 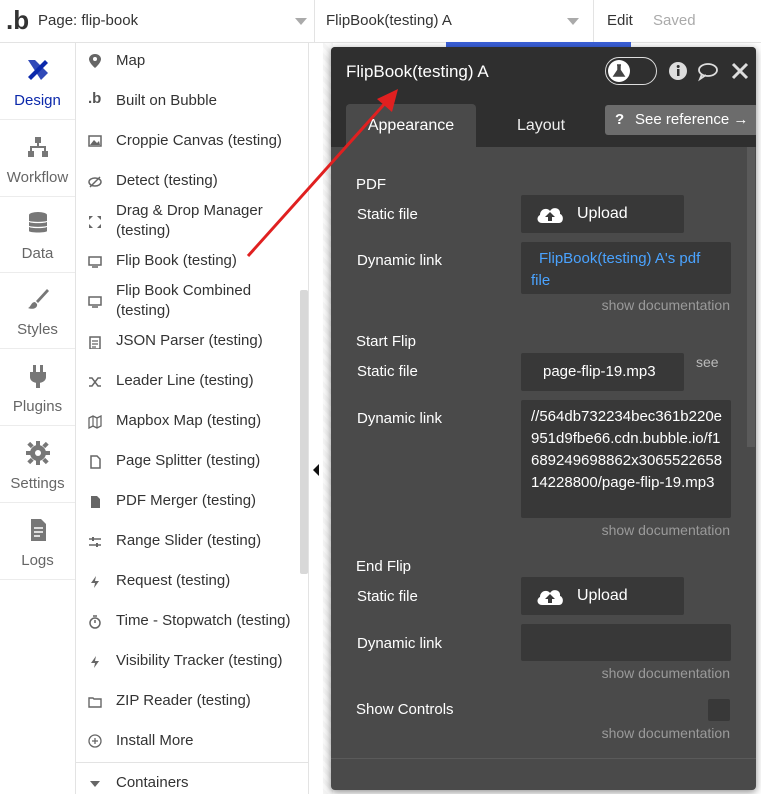 I want to click on close-icon, so click(x=740, y=71).